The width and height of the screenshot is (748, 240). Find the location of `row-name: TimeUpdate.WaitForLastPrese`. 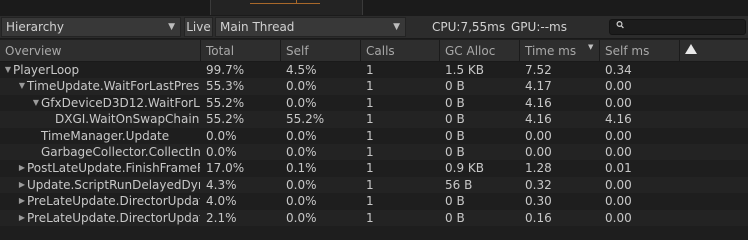

row-name: TimeUpdate.WaitForLastPrese is located at coordinates (113, 86).